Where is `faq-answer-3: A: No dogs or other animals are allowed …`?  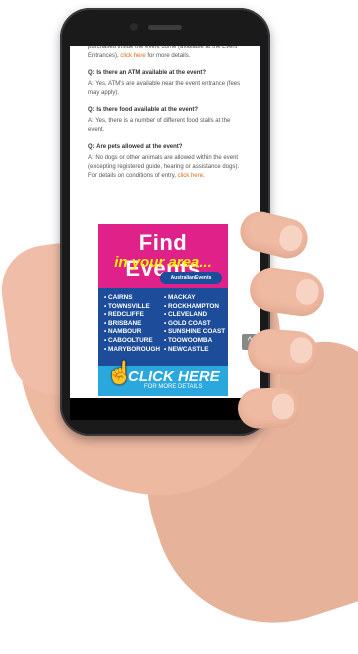
faq-answer-3: A: No dogs or other animals are allowed … is located at coordinates (168, 167).